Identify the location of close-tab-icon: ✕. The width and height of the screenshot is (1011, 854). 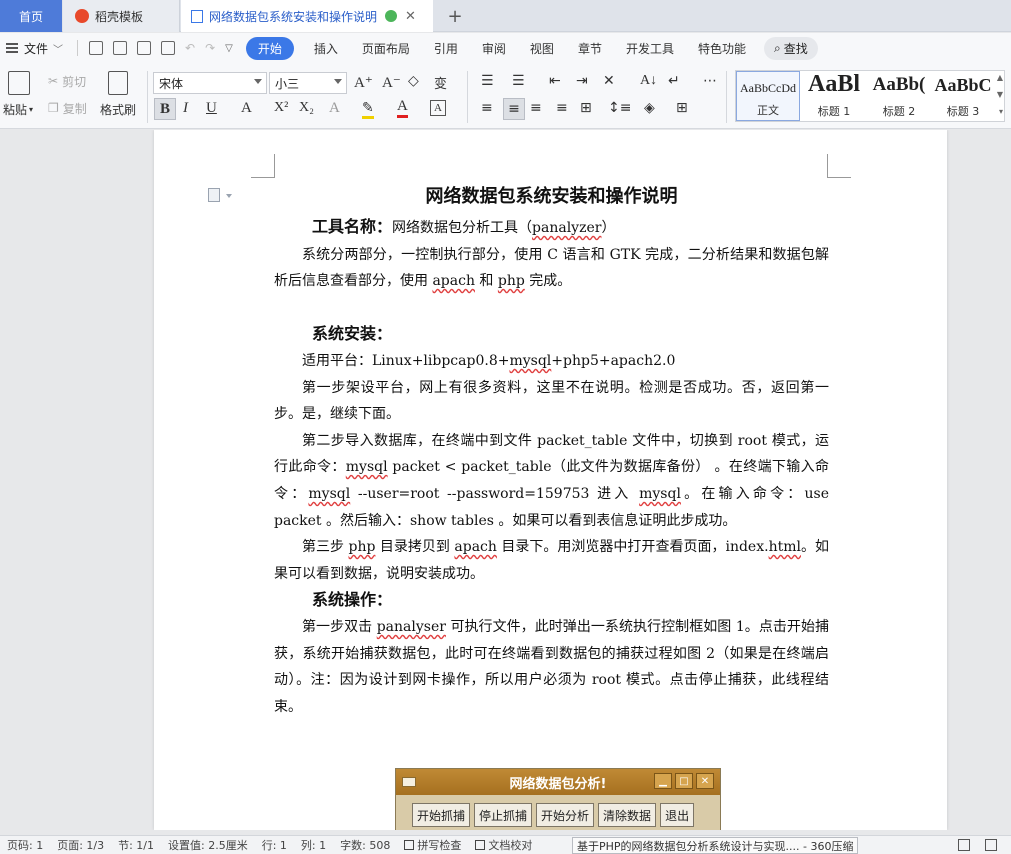
(410, 16).